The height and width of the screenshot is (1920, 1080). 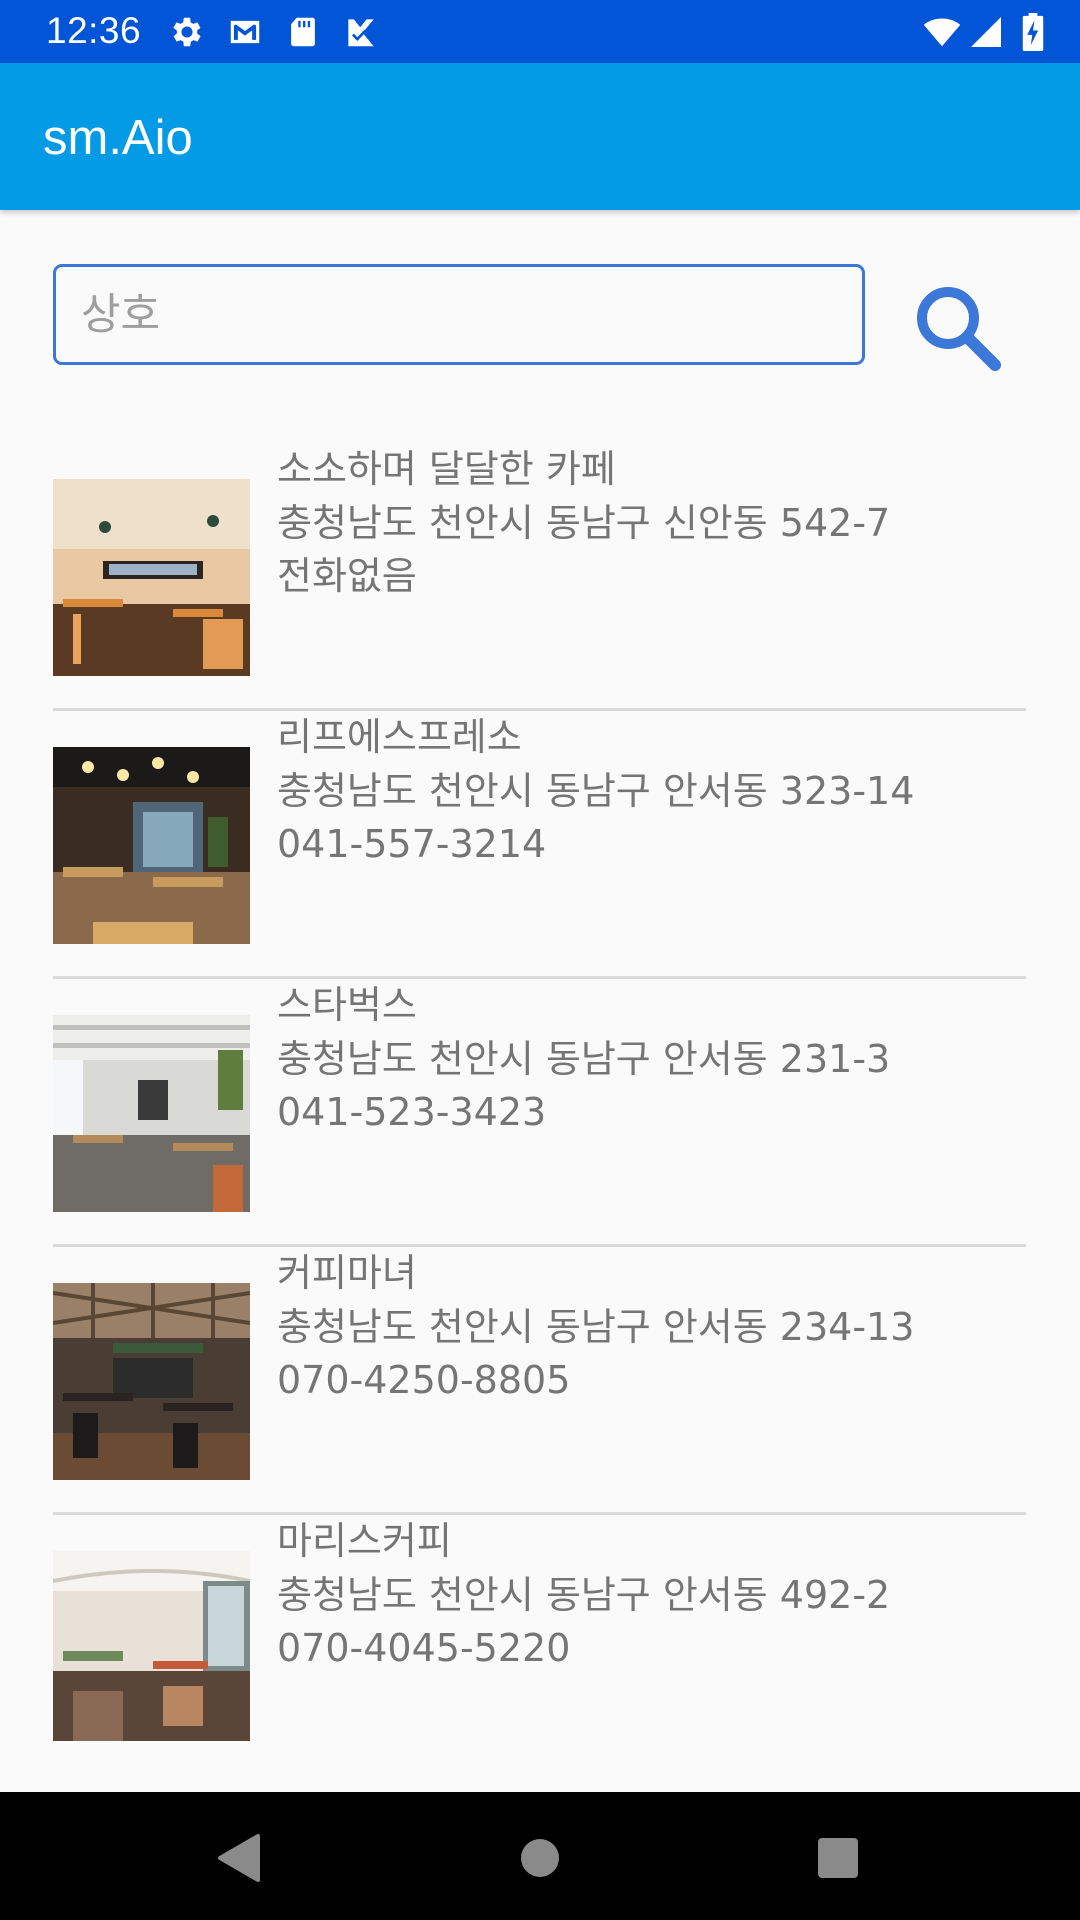 What do you see at coordinates (347, 1273) in the screenshot?
I see `store-name: 커피마녀` at bounding box center [347, 1273].